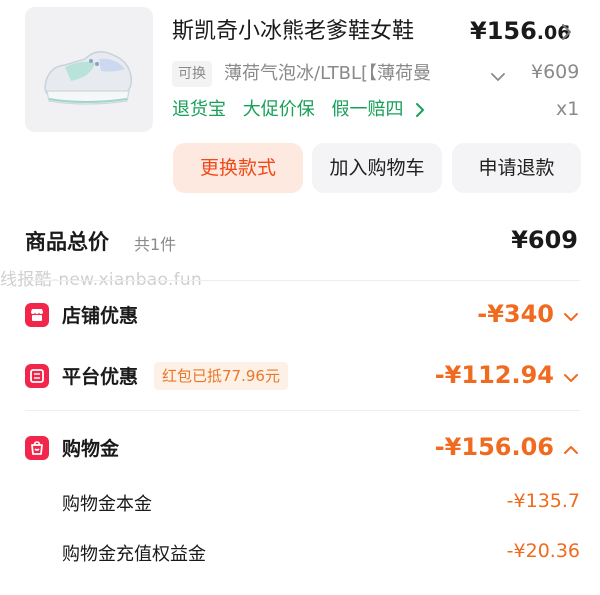 The height and width of the screenshot is (595, 600). I want to click on red-packet-tag: 红包已抵77.96元, so click(221, 376).